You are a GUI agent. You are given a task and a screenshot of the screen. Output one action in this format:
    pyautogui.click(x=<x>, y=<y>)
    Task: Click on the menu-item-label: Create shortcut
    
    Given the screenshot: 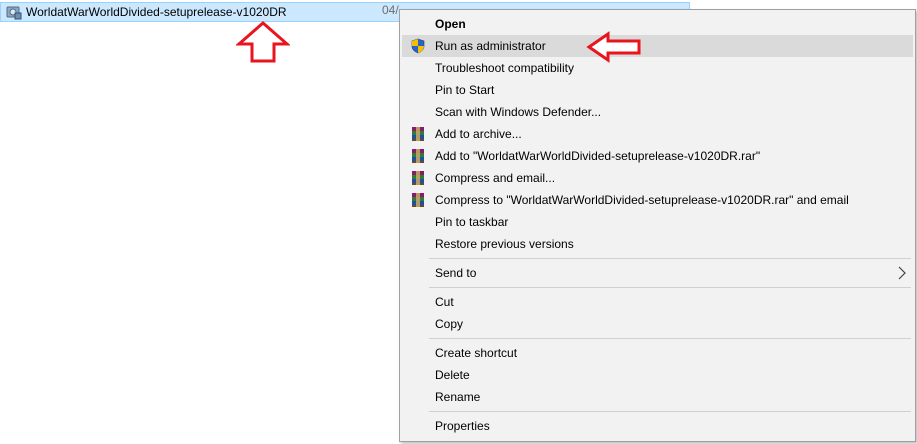 What is the action you would take?
    pyautogui.click(x=476, y=353)
    